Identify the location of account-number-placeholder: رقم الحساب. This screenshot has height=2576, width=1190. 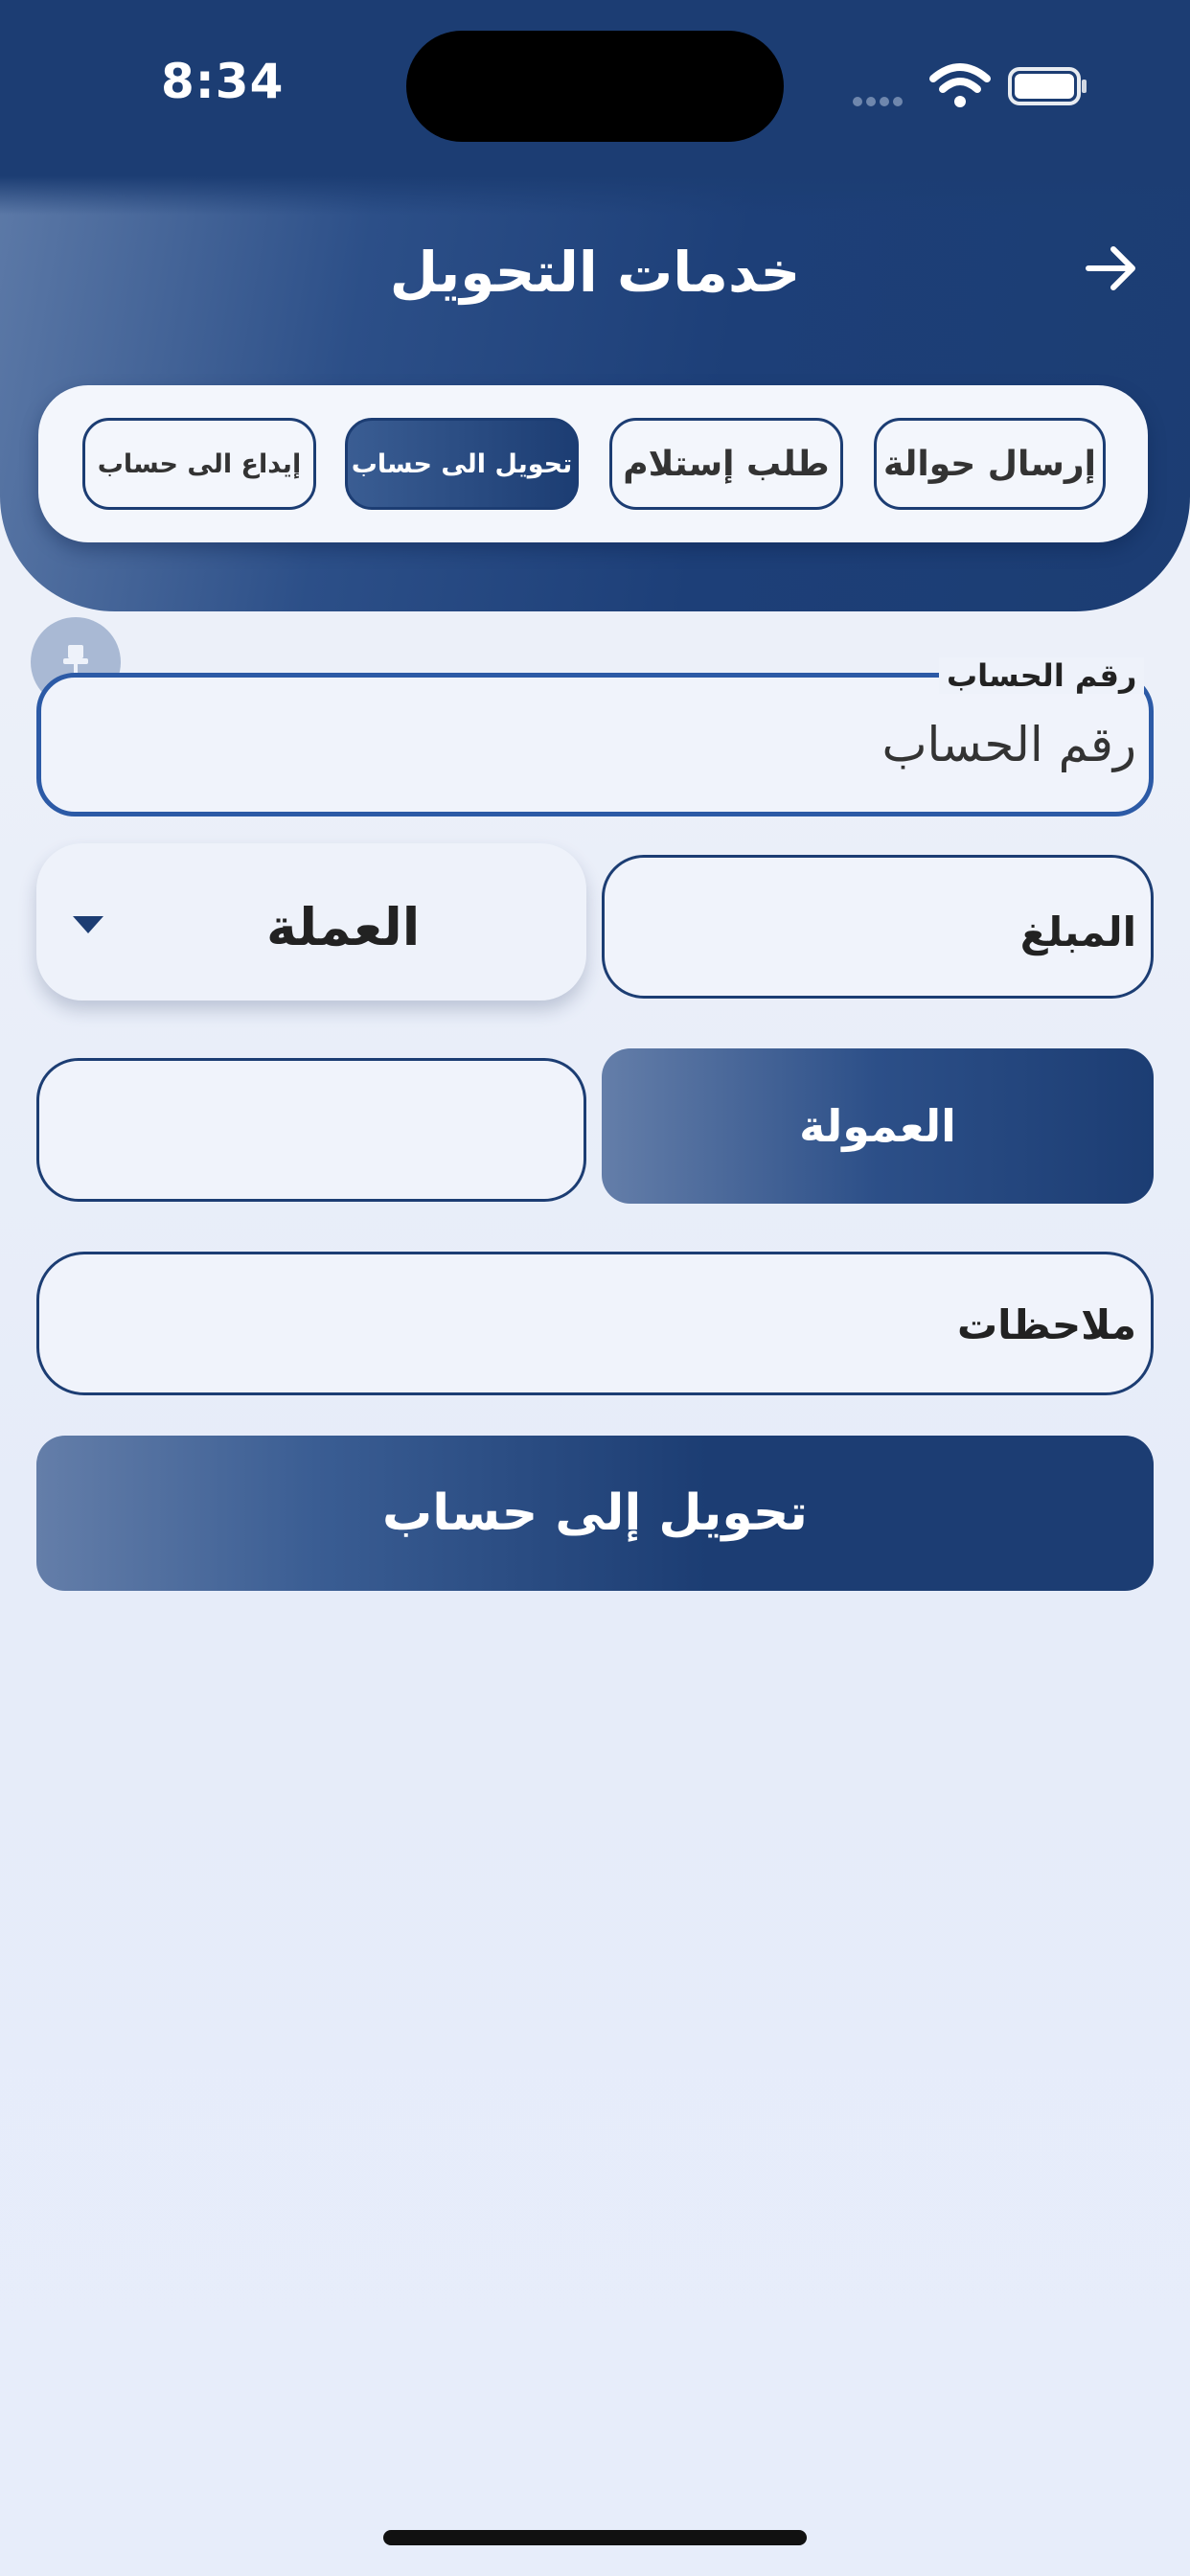
(1009, 744).